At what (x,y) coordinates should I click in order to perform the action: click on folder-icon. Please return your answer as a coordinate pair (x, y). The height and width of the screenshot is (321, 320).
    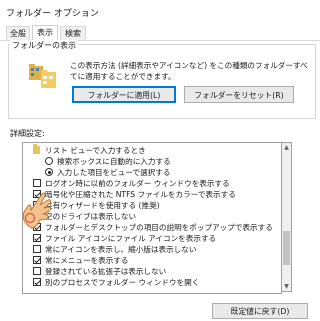
    Looking at the image, I should click on (36, 149).